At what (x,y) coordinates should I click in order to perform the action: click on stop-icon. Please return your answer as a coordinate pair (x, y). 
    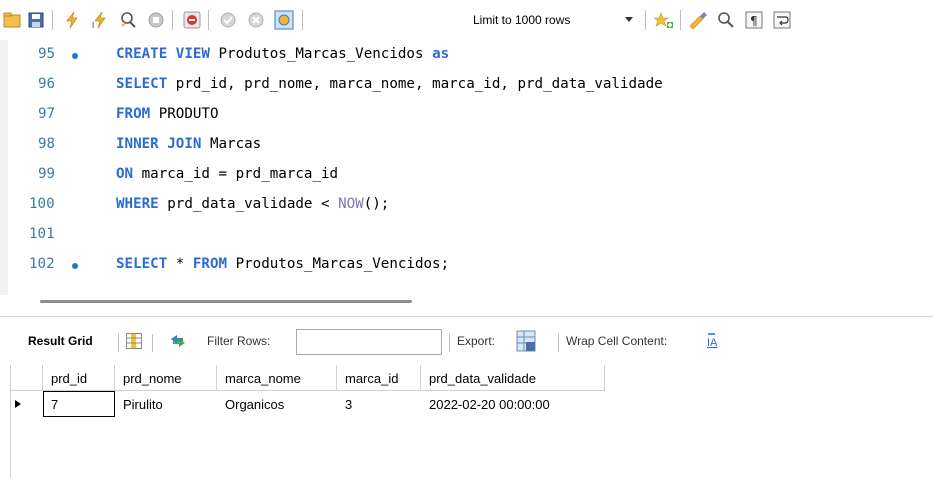
    Looking at the image, I should click on (156, 20).